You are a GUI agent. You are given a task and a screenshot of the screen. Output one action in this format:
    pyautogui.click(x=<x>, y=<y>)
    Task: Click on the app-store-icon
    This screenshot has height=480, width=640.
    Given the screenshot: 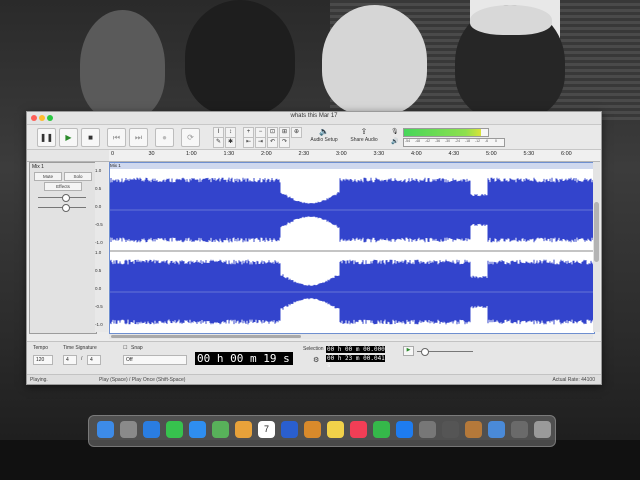 What is the action you would take?
    pyautogui.click(x=404, y=429)
    